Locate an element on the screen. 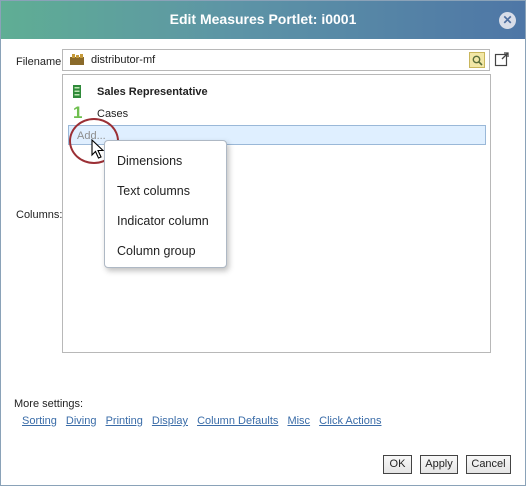 Image resolution: width=526 pixels, height=486 pixels. cancel-button: Cancel is located at coordinates (488, 464).